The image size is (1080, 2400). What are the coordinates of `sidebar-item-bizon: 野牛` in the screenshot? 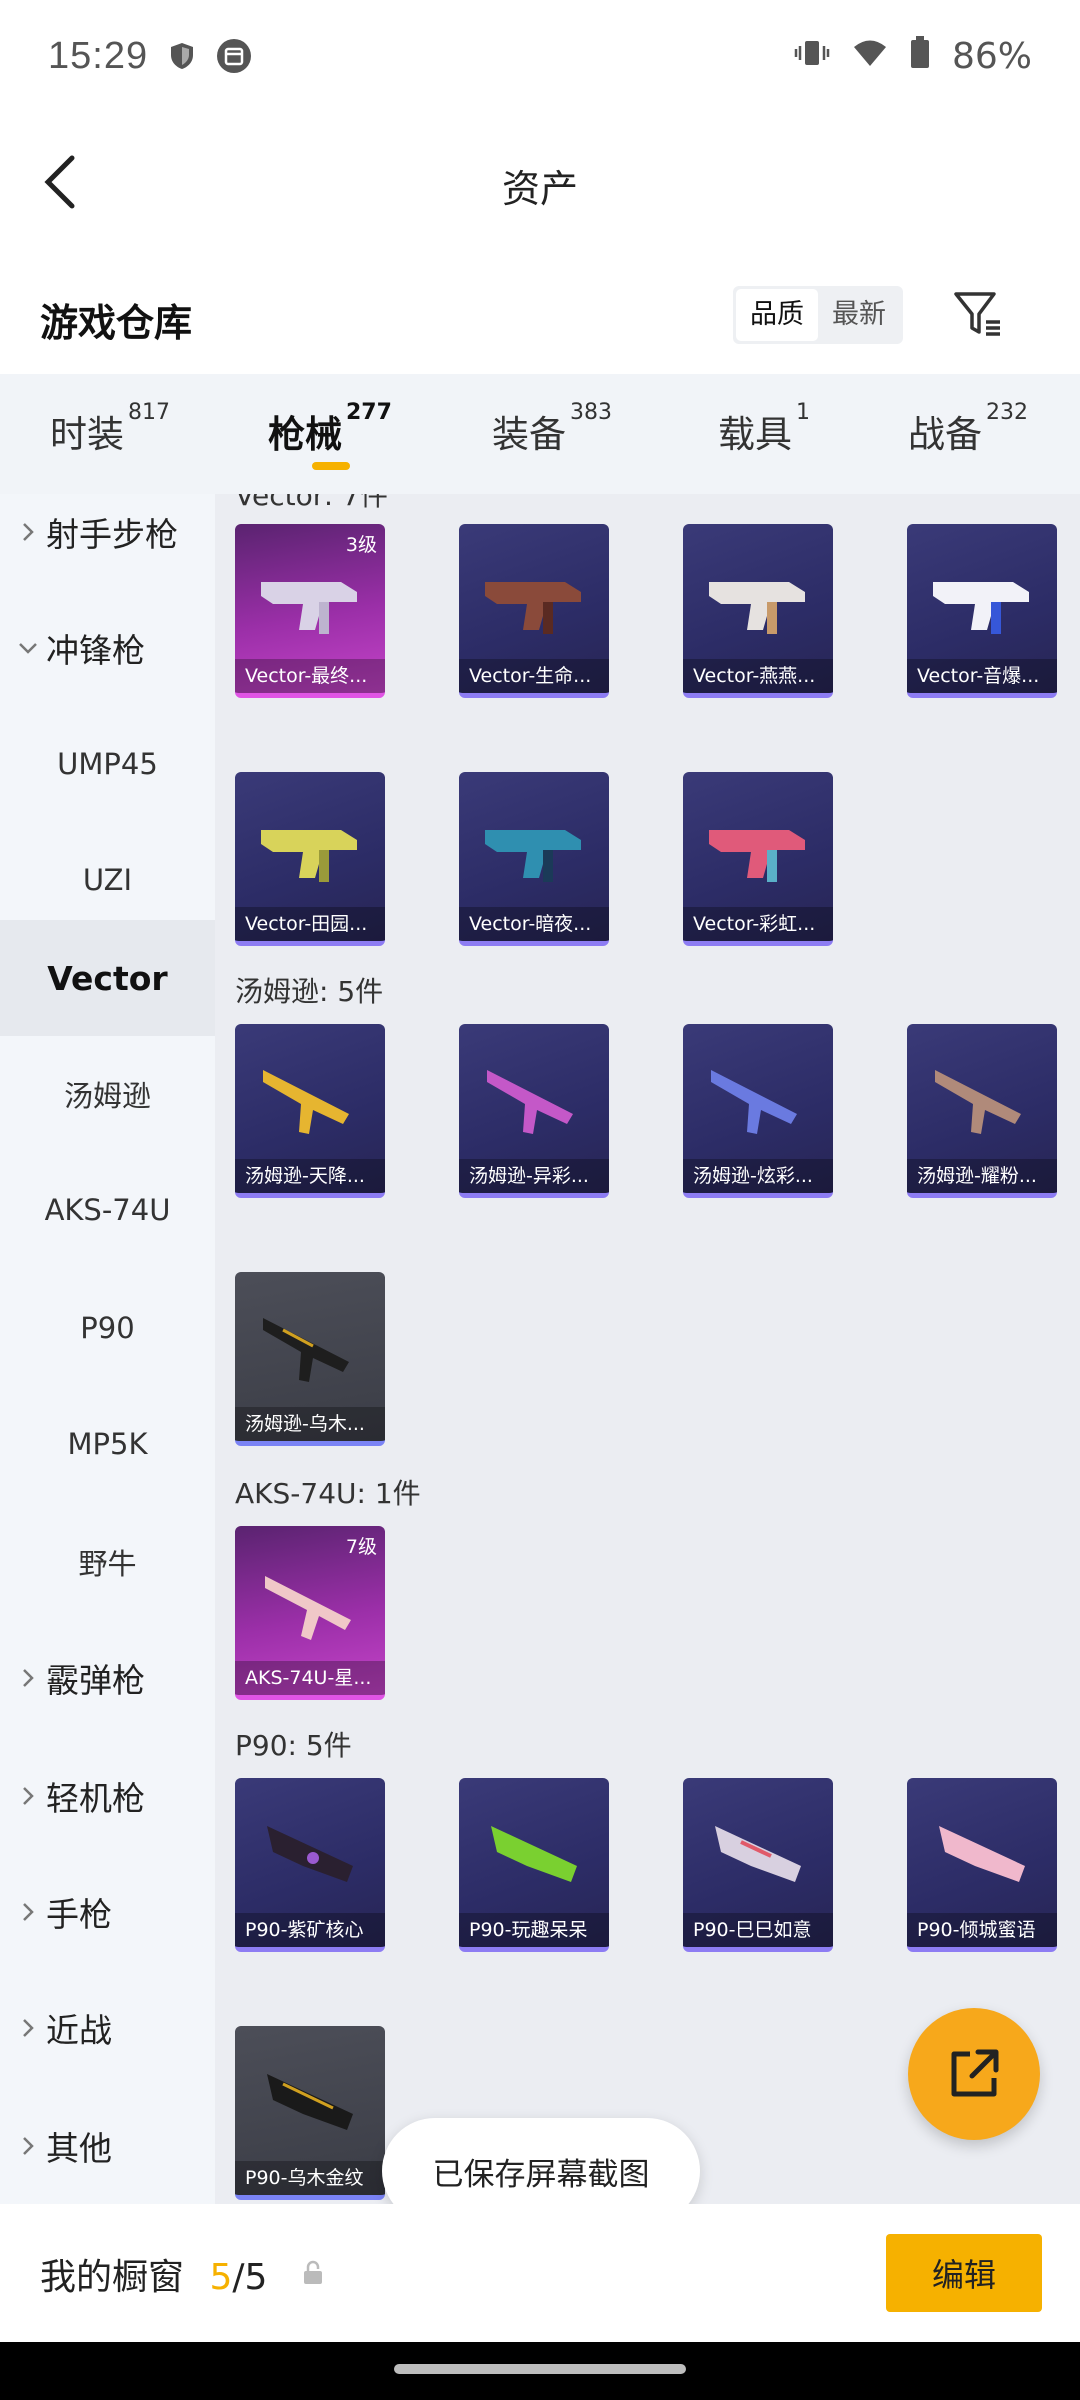 It's located at (107, 1562).